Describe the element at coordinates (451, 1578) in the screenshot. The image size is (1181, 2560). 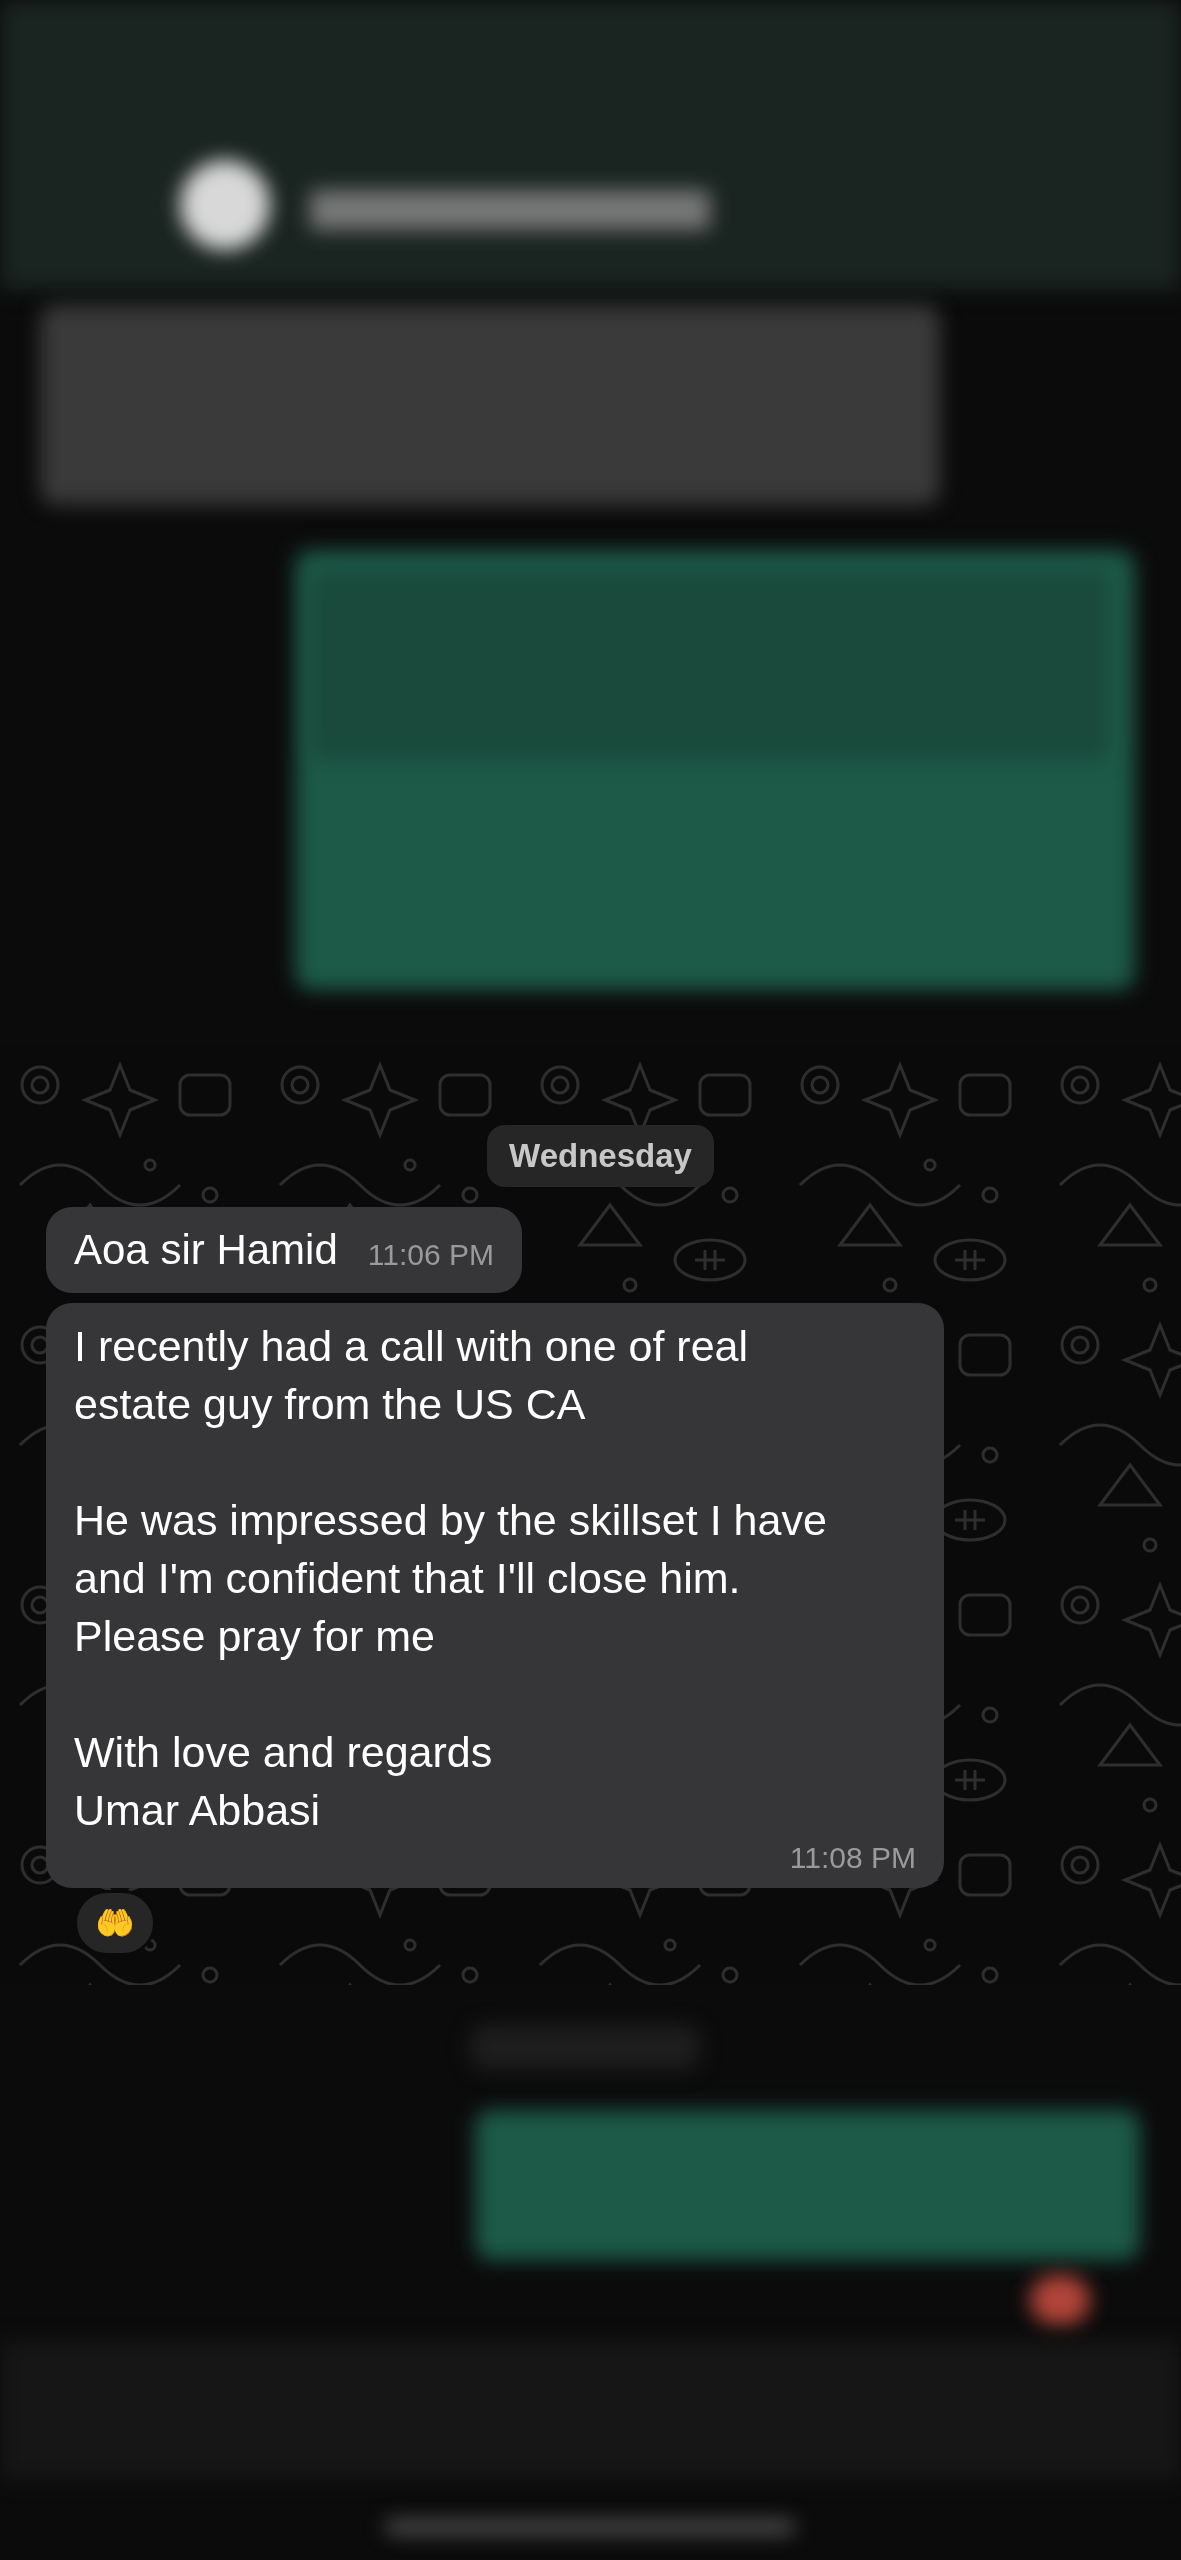
I see `message-text: I recently had a call with one of real estate guy from the US CA He was impressed by the skillset I have and I'm confident that I'll close him. Please pray for me With love and regards Umar Abbasi` at that location.